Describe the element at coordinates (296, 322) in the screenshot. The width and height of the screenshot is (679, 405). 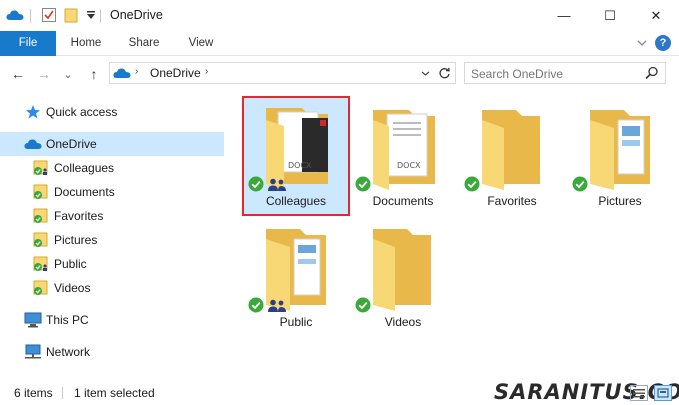
I see `file-name: Public` at that location.